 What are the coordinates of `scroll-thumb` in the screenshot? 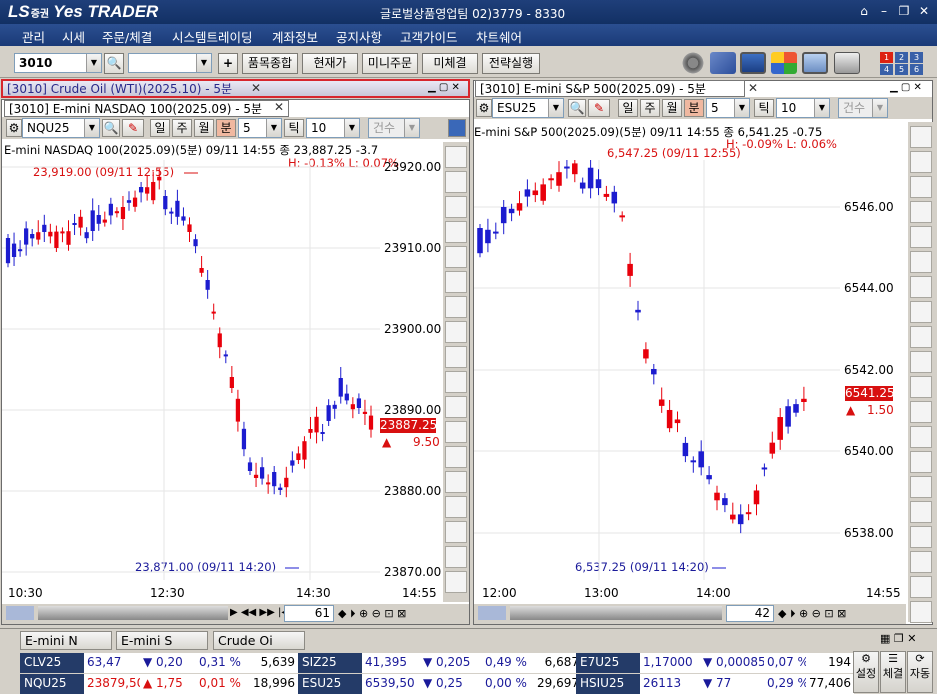 It's located at (20, 613).